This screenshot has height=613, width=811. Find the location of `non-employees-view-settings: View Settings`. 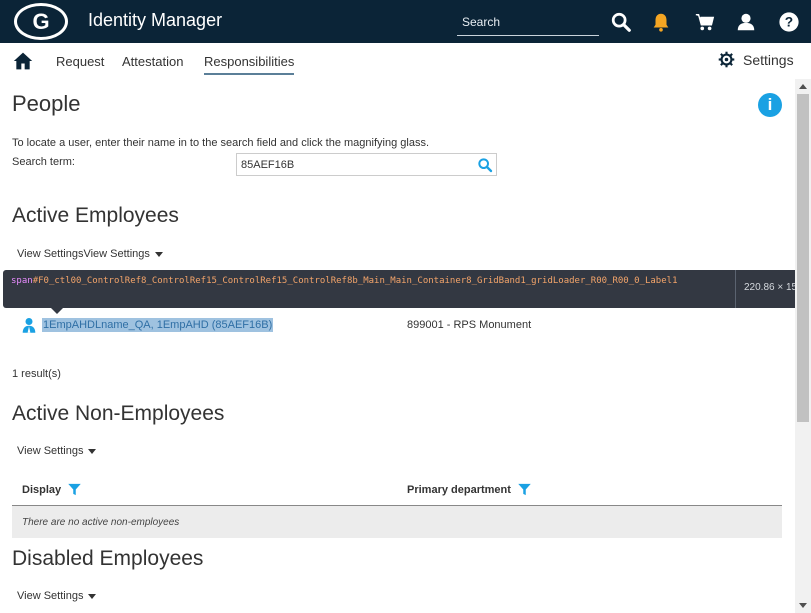

non-employees-view-settings: View Settings is located at coordinates (57, 451).